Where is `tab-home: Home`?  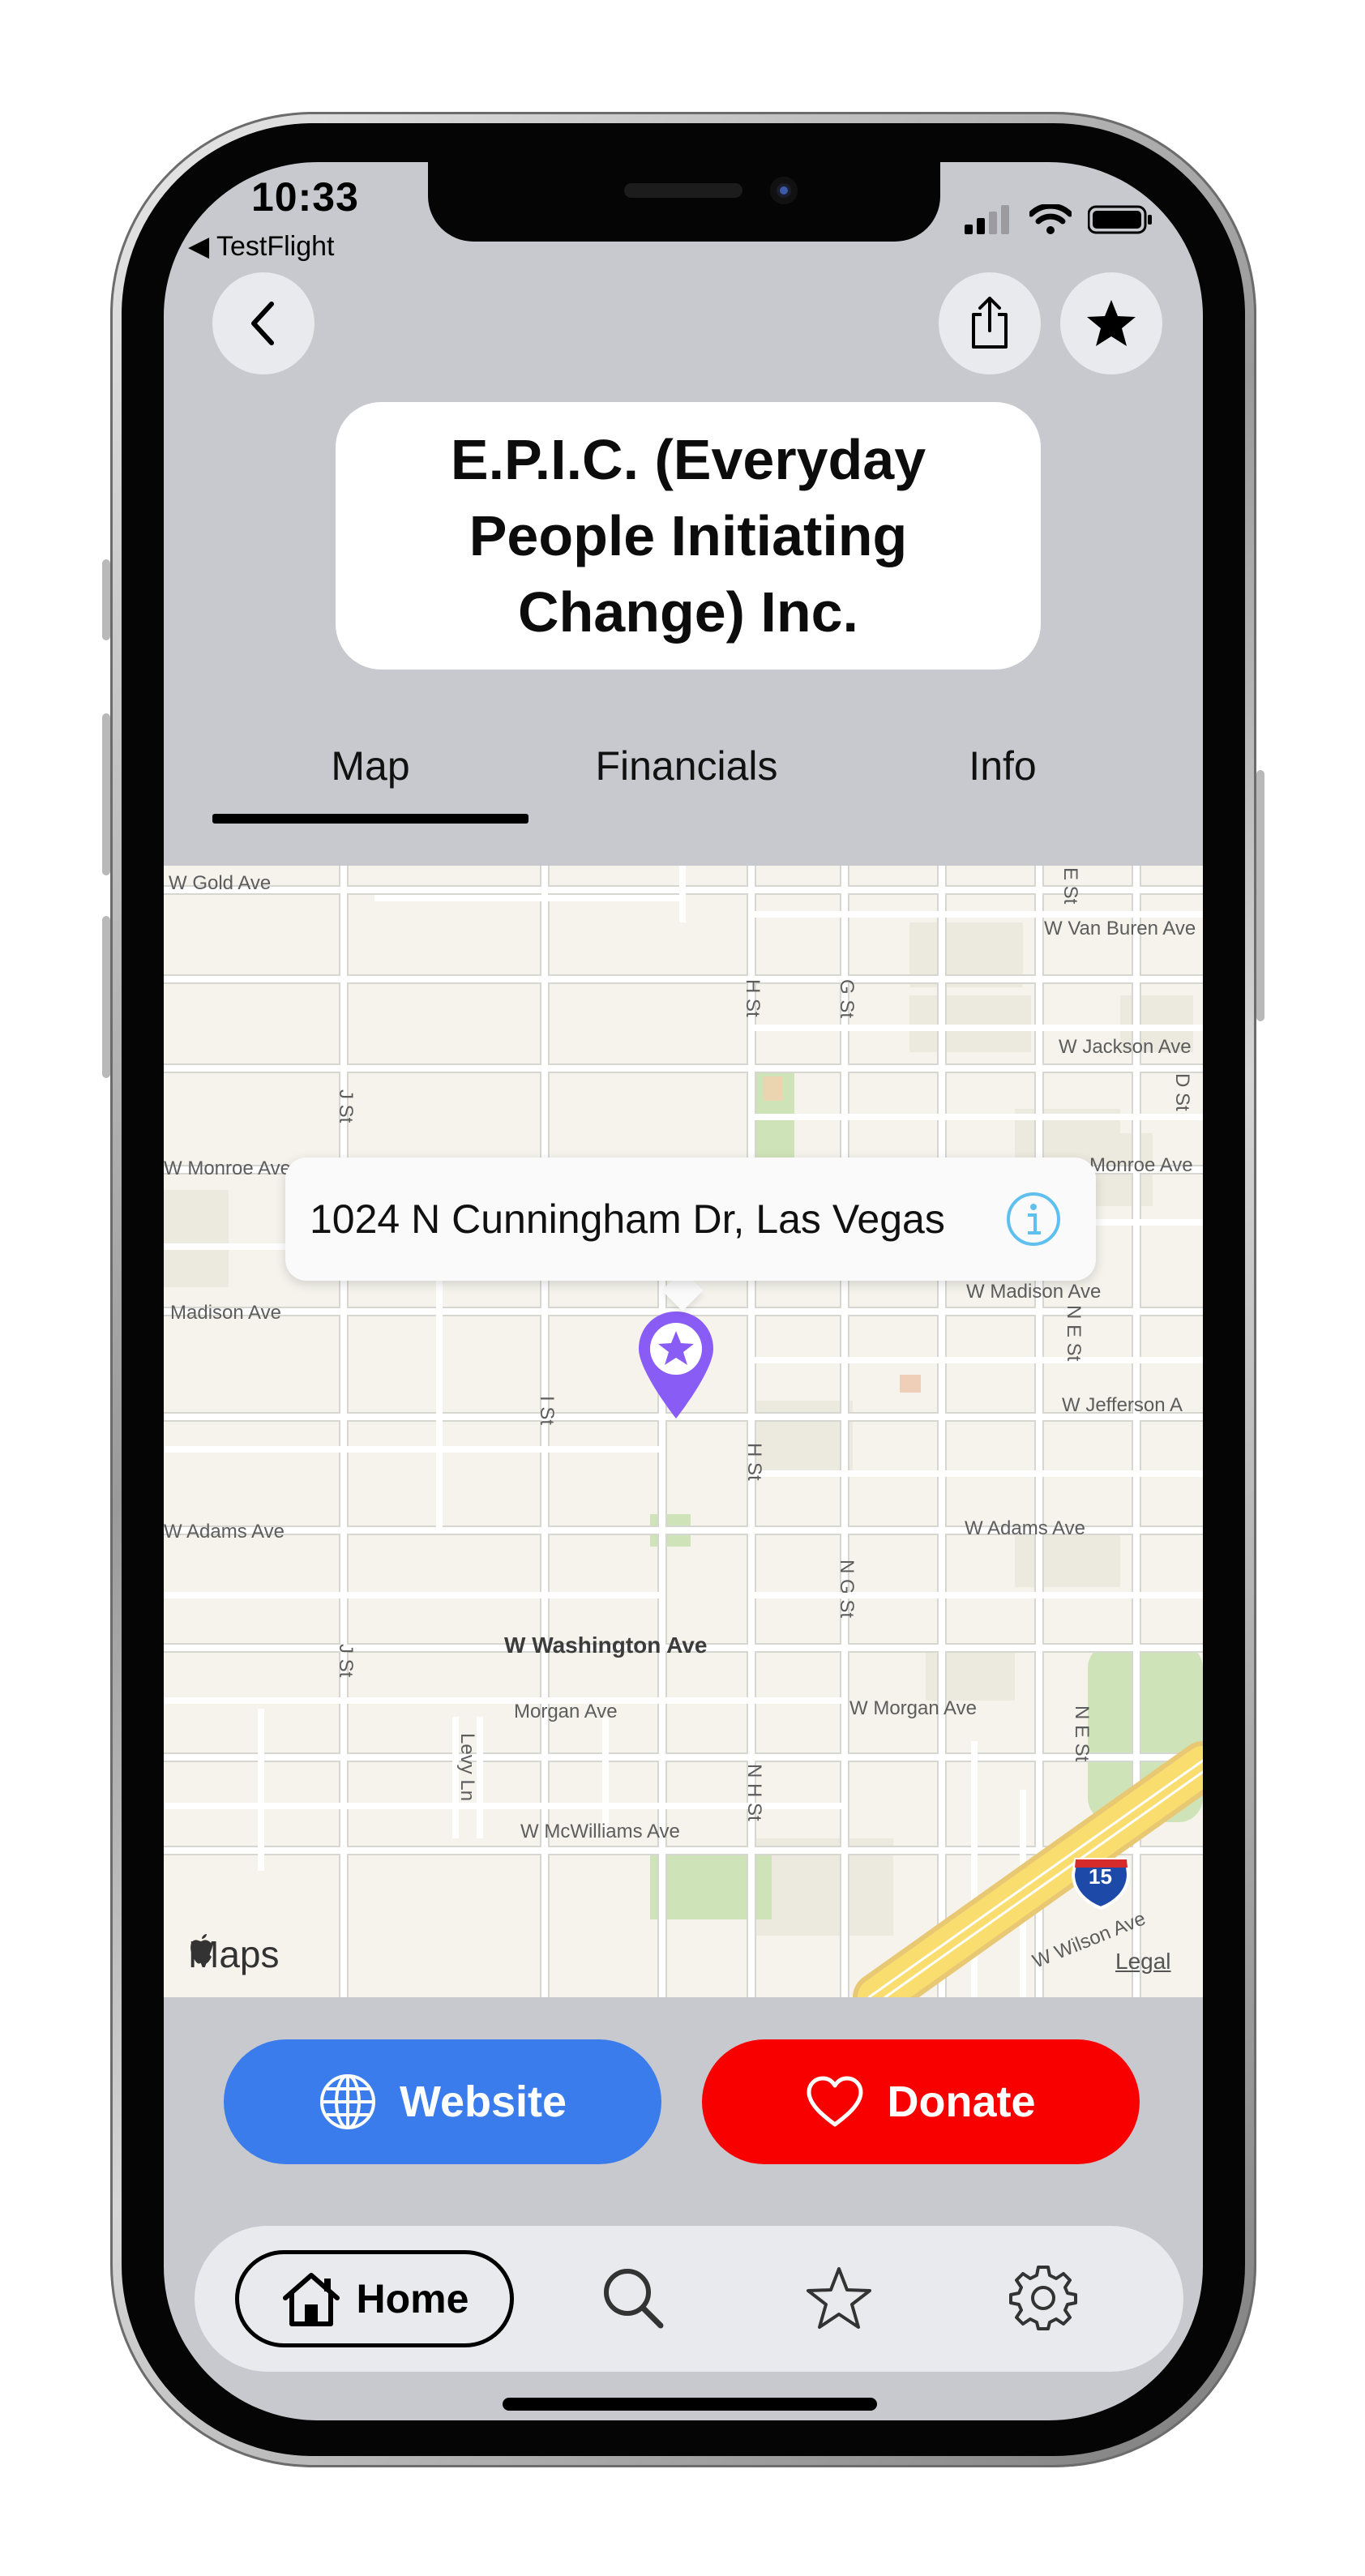 tab-home: Home is located at coordinates (374, 2298).